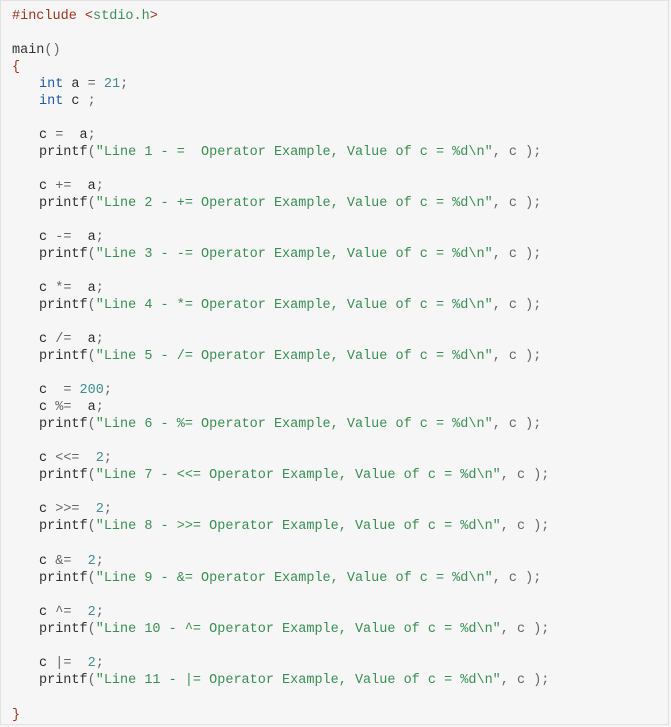 Image resolution: width=671 pixels, height=727 pixels. Describe the element at coordinates (63, 612) in the screenshot. I see `assign-op: ^=` at that location.